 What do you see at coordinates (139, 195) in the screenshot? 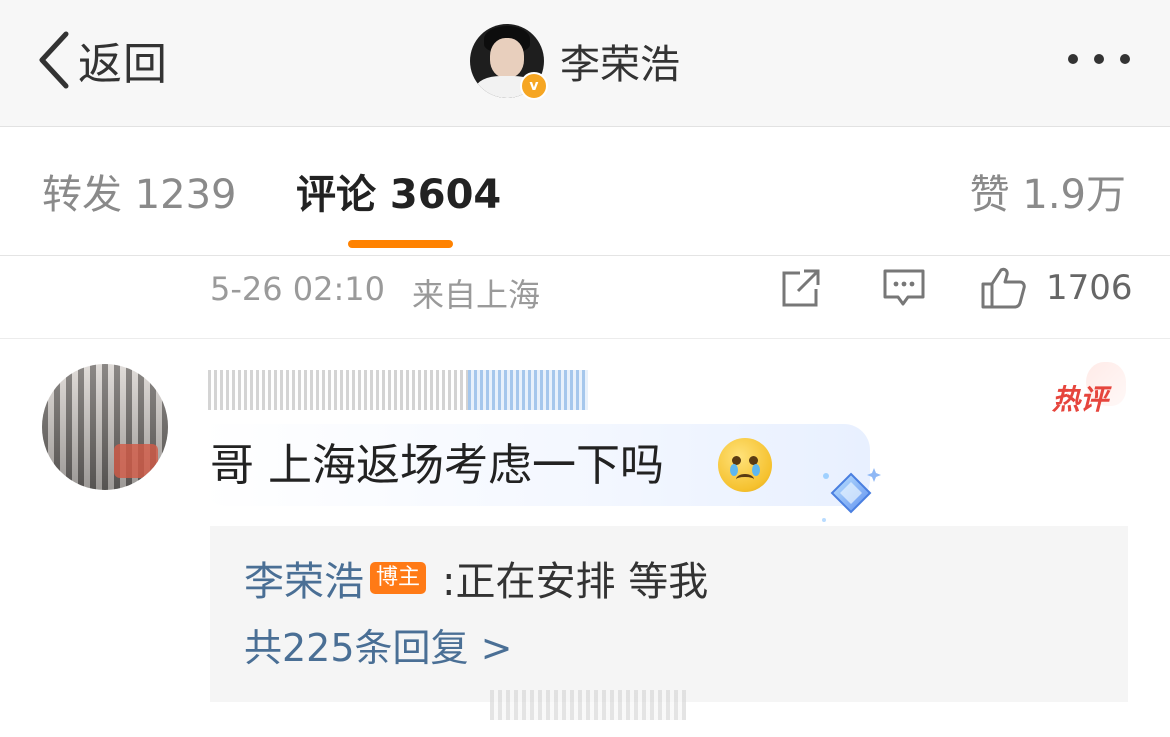
I see `tab-repost: 转发 1239` at bounding box center [139, 195].